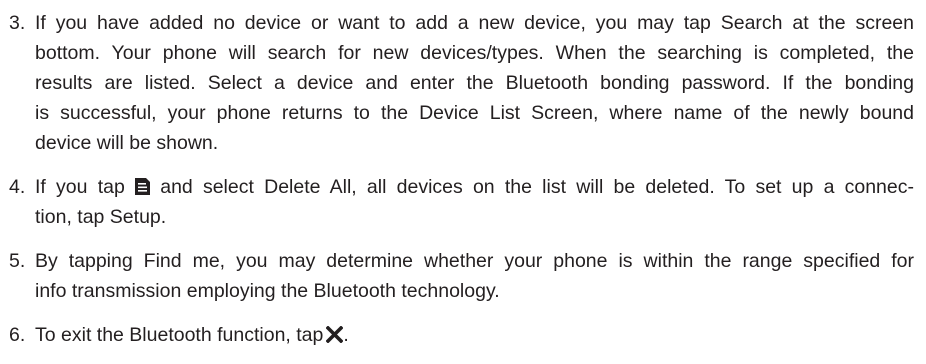  What do you see at coordinates (17, 261) in the screenshot?
I see `step-number: 5.` at bounding box center [17, 261].